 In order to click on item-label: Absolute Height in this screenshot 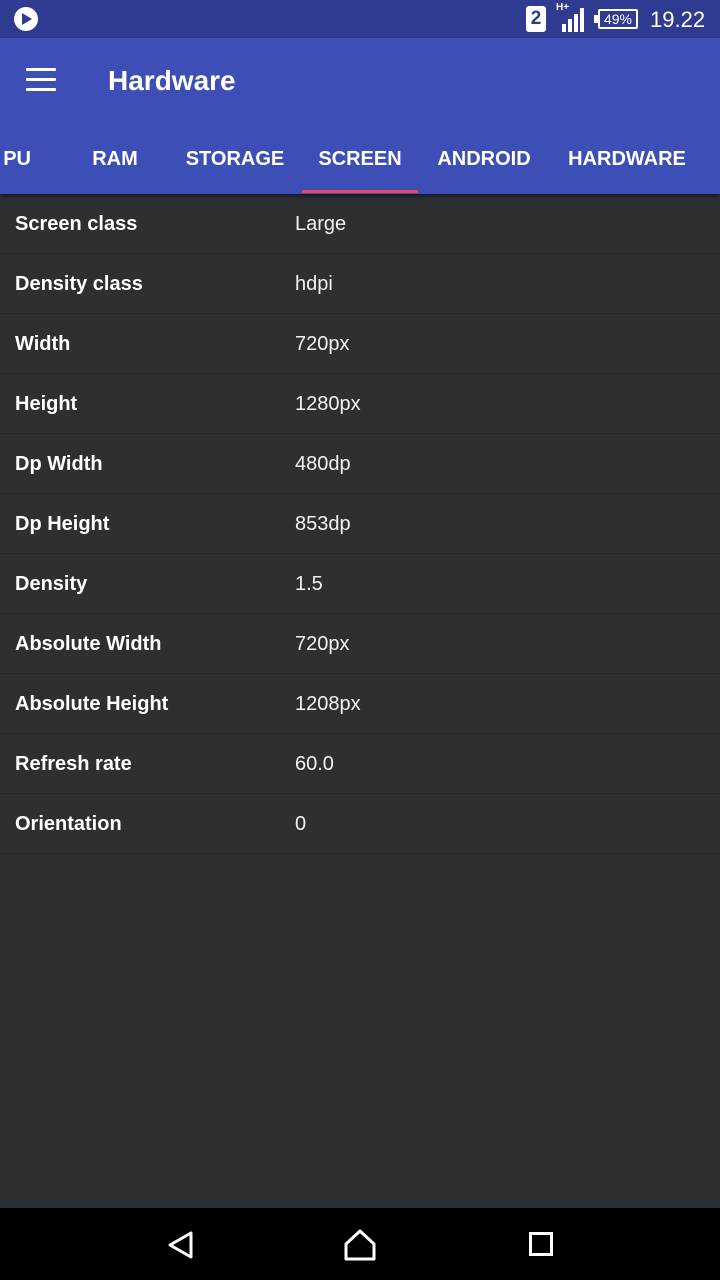, I will do `click(92, 704)`.